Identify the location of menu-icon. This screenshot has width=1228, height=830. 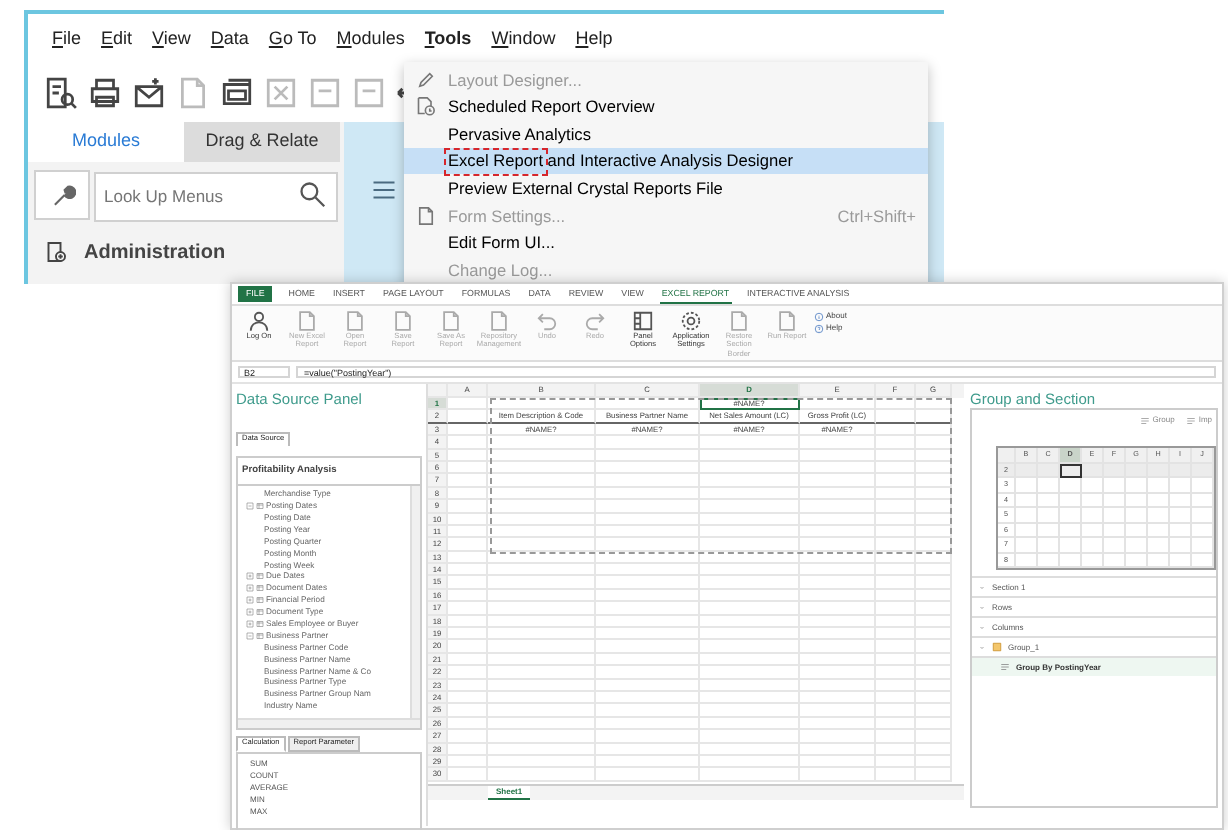
(384, 189).